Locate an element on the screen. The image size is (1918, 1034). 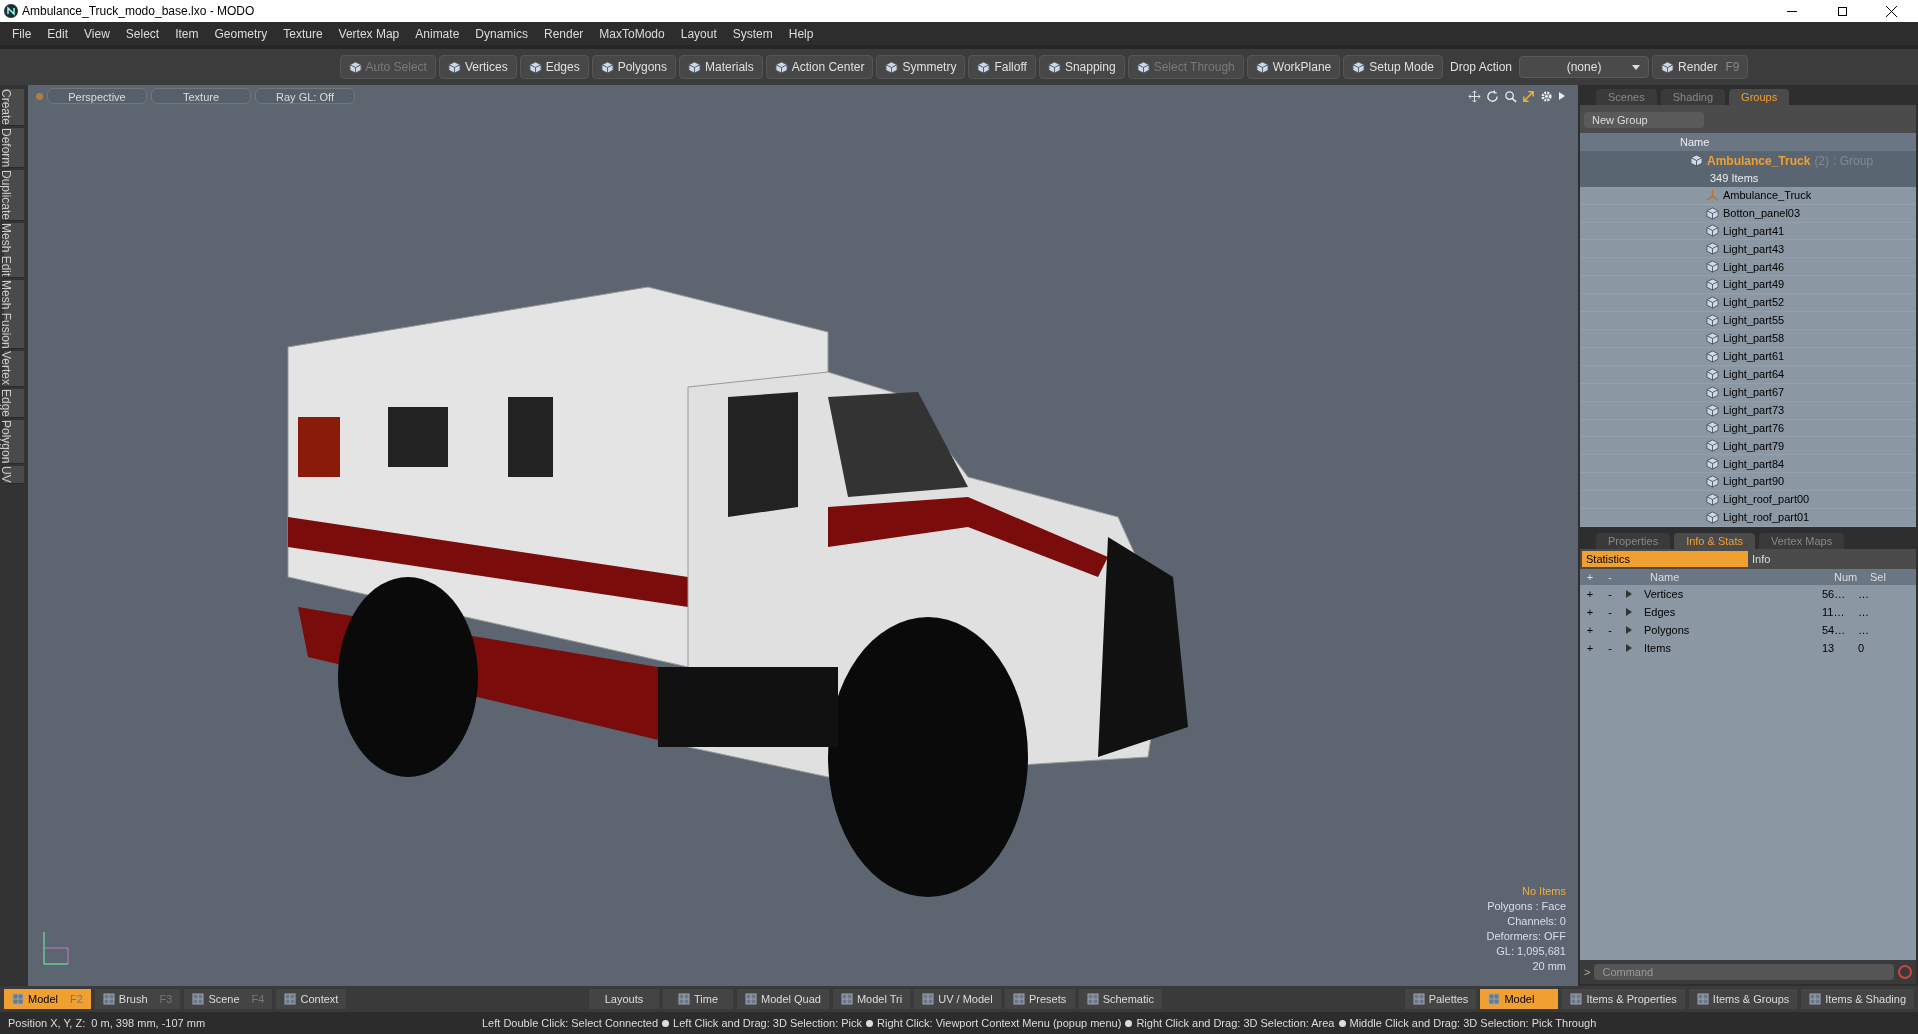
tree-item: Light_part90 is located at coordinates (1754, 481).